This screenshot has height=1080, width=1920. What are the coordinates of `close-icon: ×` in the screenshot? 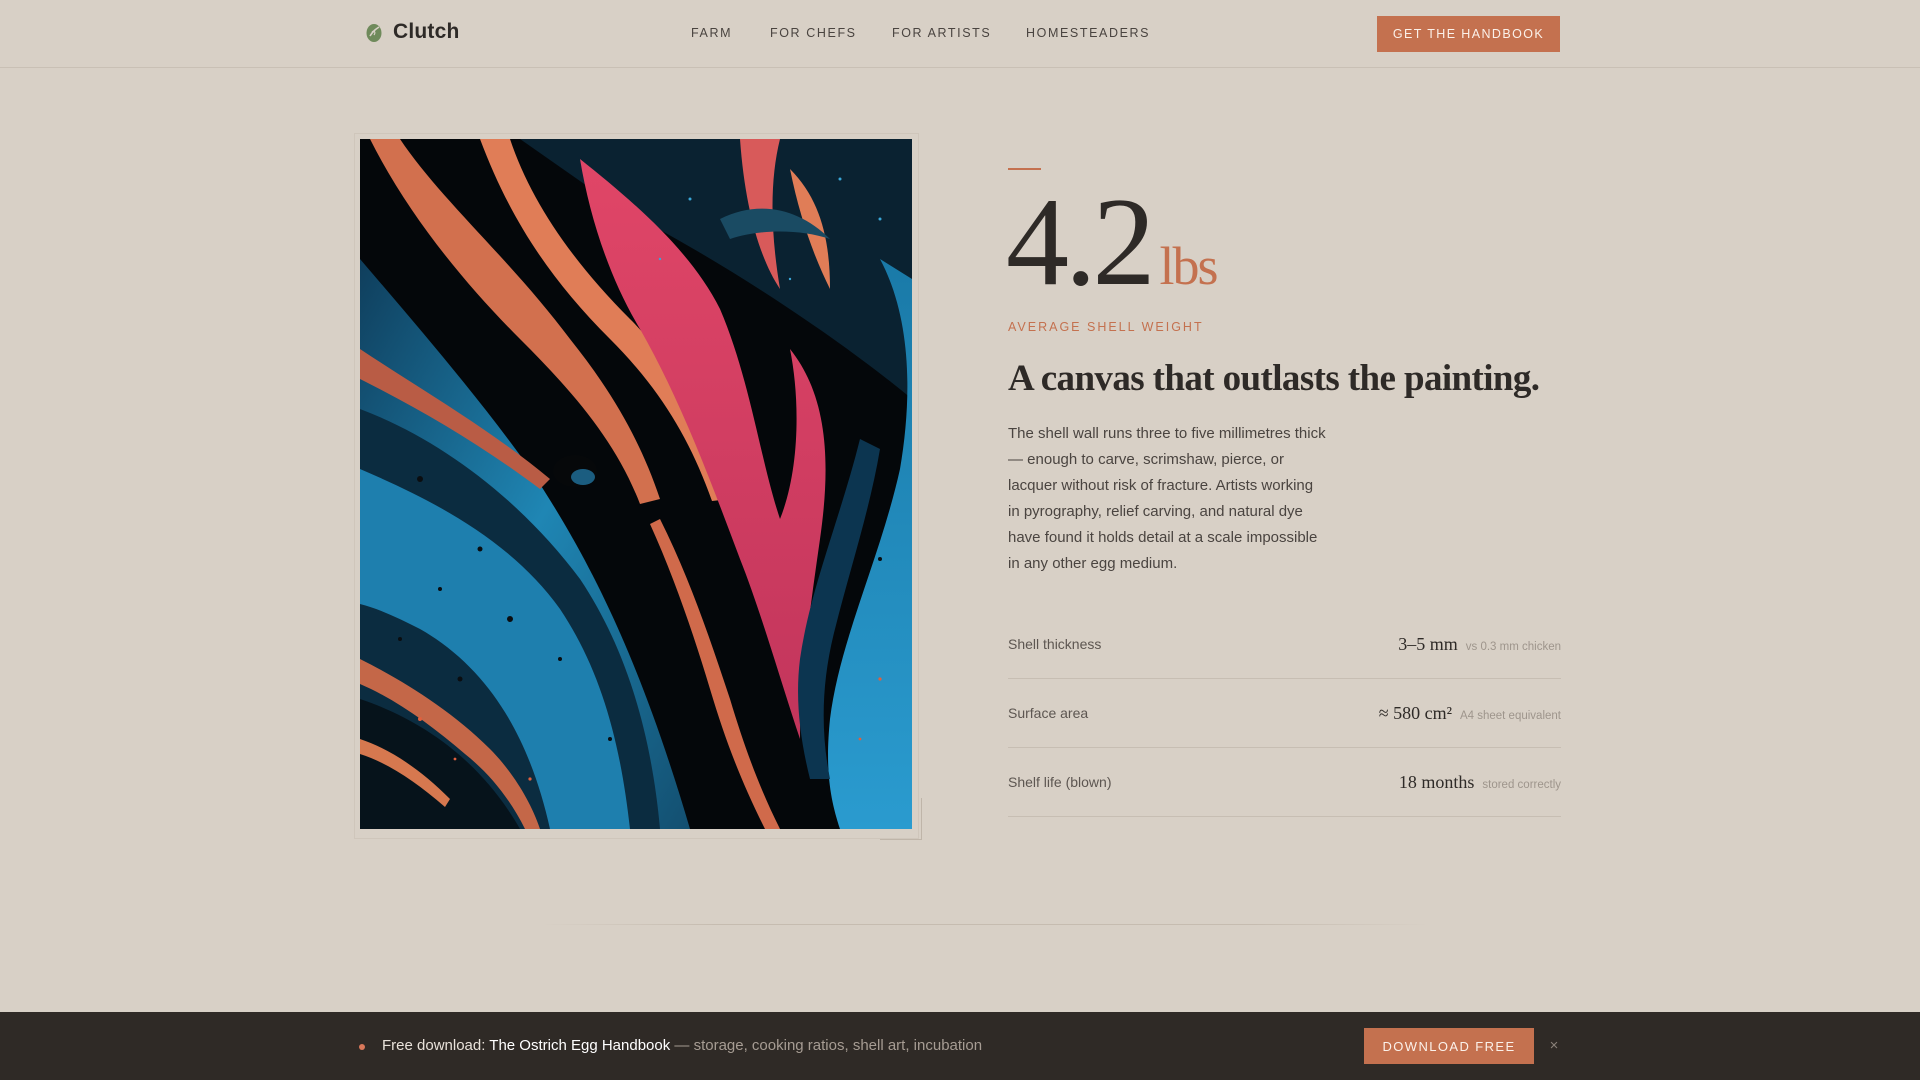 It's located at (1554, 1046).